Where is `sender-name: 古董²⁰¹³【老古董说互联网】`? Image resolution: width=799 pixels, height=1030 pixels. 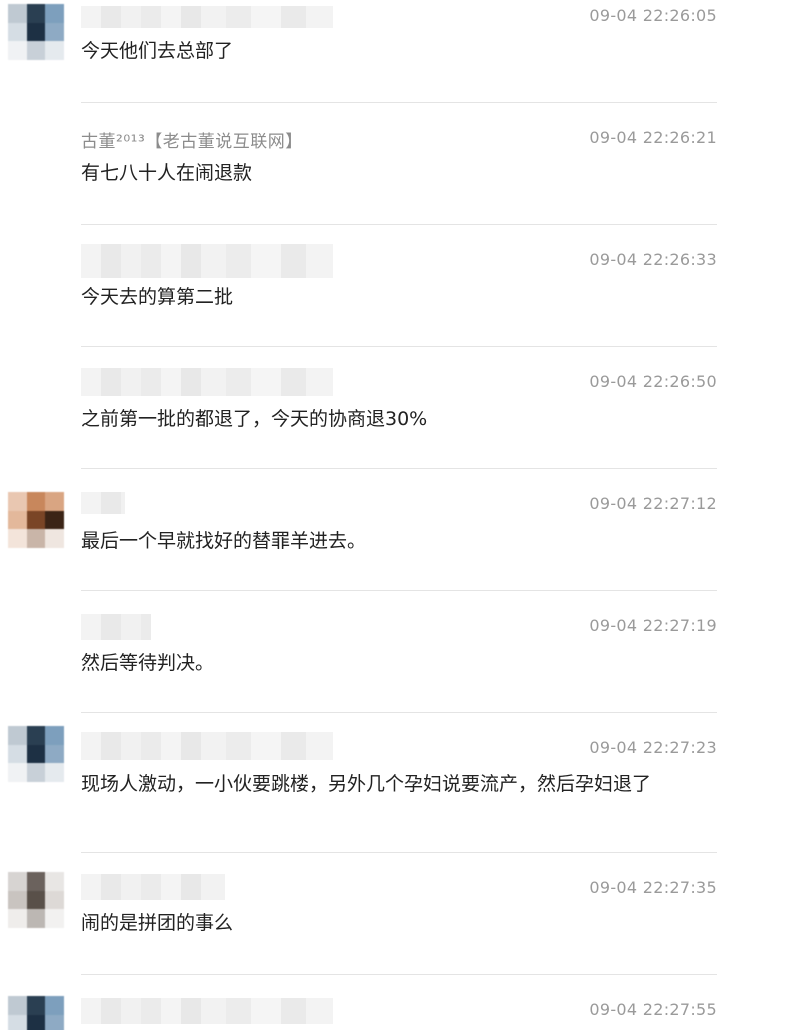 sender-name: 古董²⁰¹³【老古董说互联网】 is located at coordinates (192, 142).